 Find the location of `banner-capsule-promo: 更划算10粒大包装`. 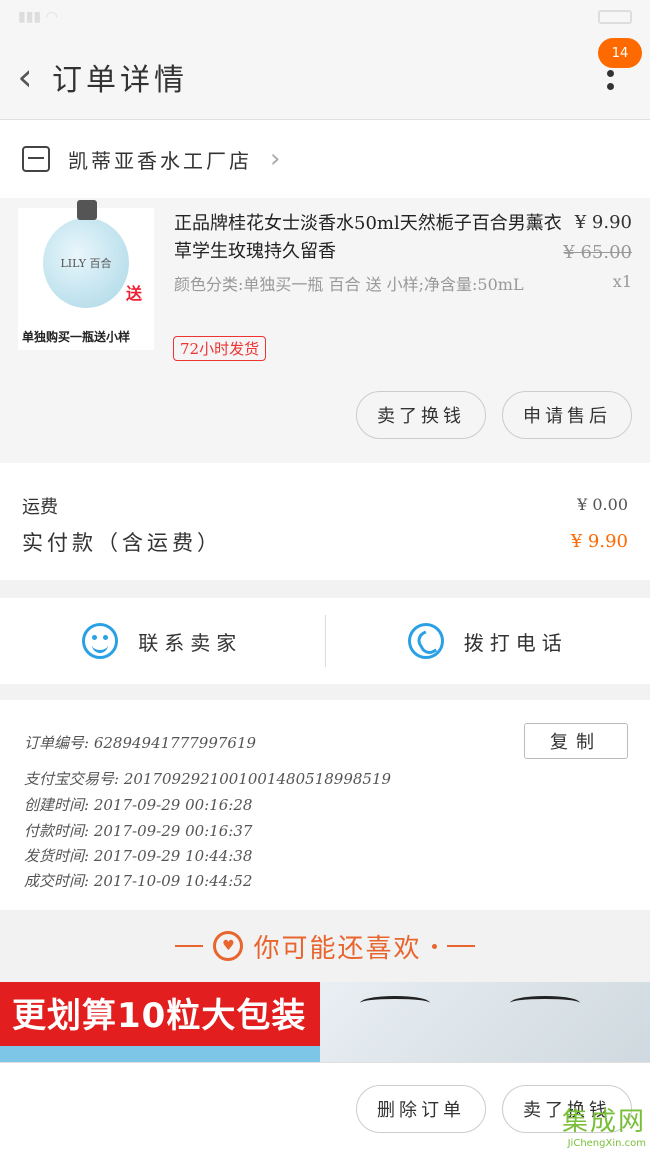

banner-capsule-promo: 更划算10粒大包装 is located at coordinates (160, 1022).